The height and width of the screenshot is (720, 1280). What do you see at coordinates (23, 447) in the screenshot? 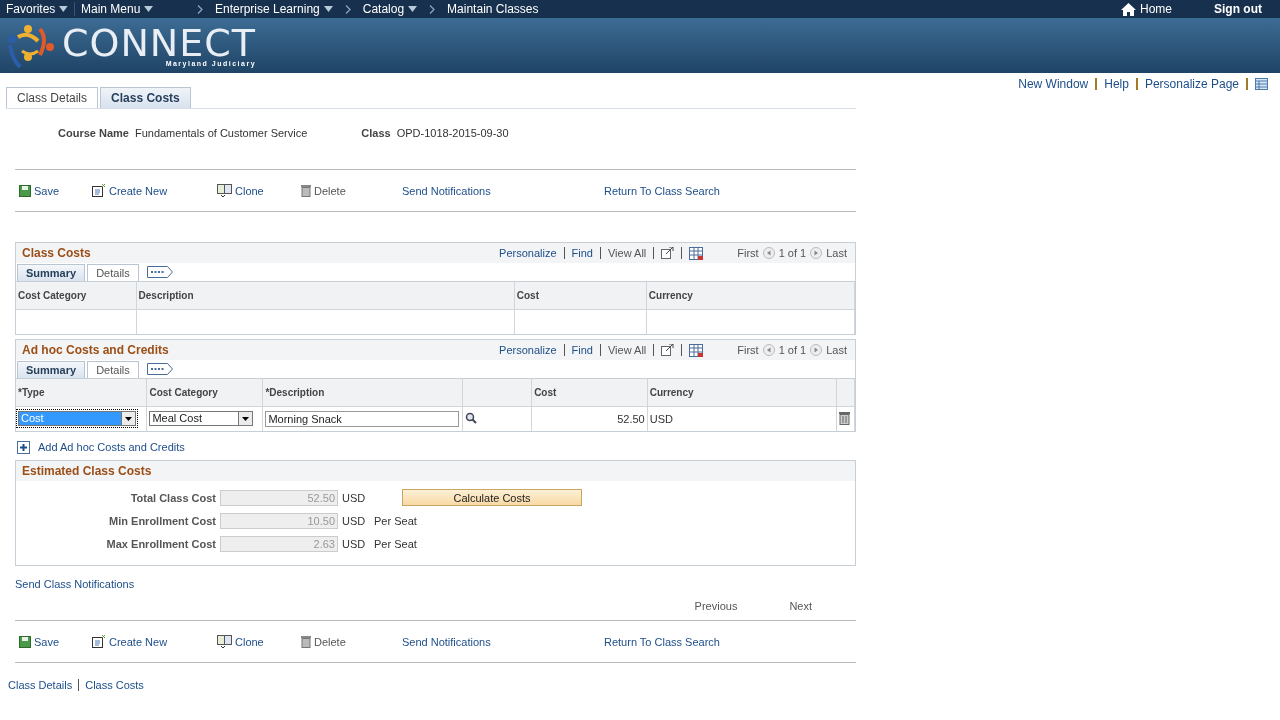
I see `plus-icon` at bounding box center [23, 447].